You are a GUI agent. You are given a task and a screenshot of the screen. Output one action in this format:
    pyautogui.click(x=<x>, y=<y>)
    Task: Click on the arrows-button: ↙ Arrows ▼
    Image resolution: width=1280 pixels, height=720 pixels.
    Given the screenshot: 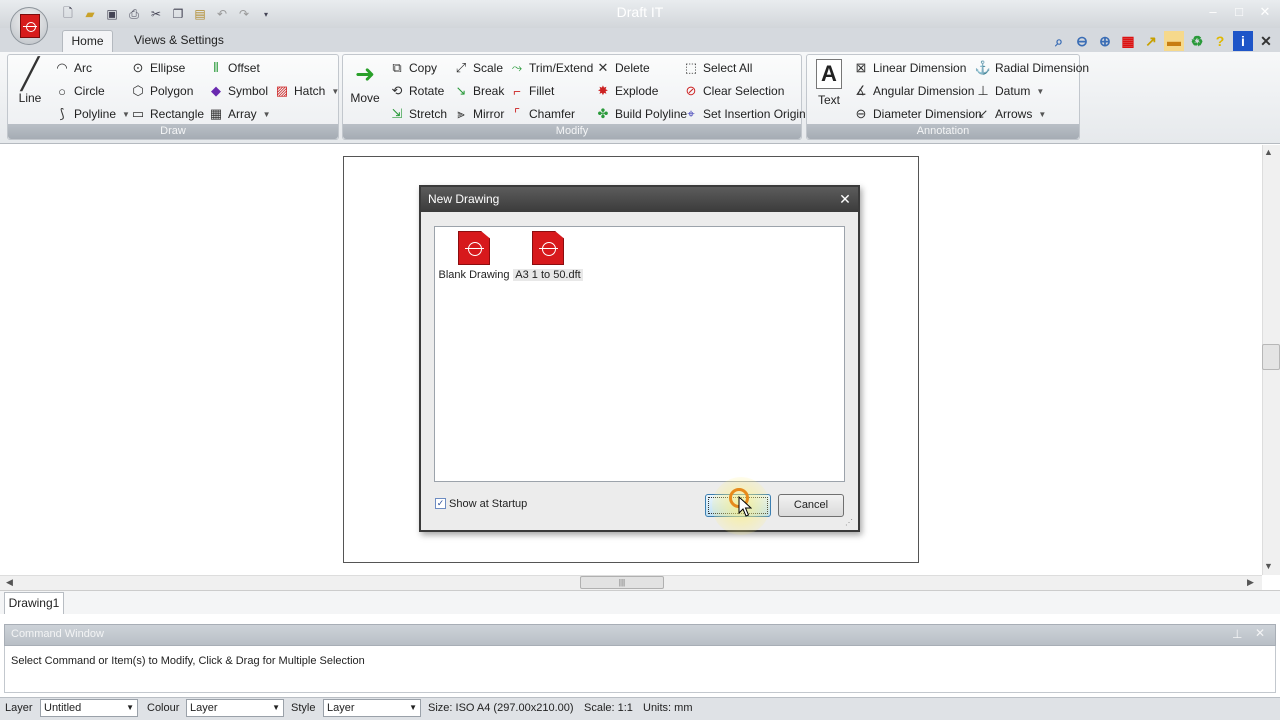 What is the action you would take?
    pyautogui.click(x=1011, y=114)
    